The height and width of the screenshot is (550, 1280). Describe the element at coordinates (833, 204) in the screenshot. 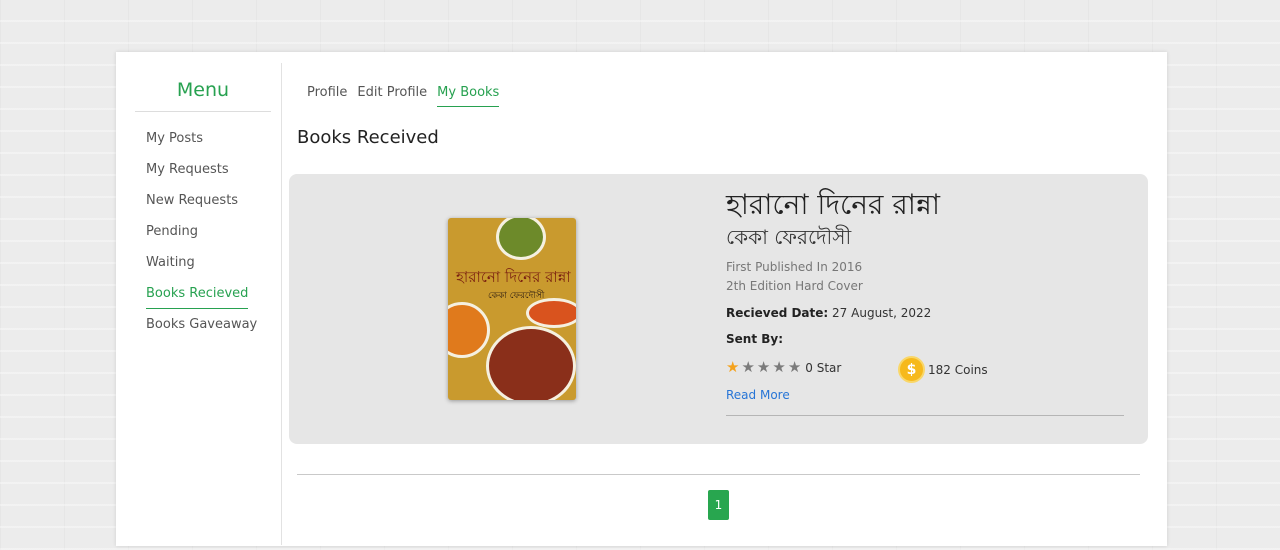

I see `book-title: হারানো দিনের রান্না` at that location.